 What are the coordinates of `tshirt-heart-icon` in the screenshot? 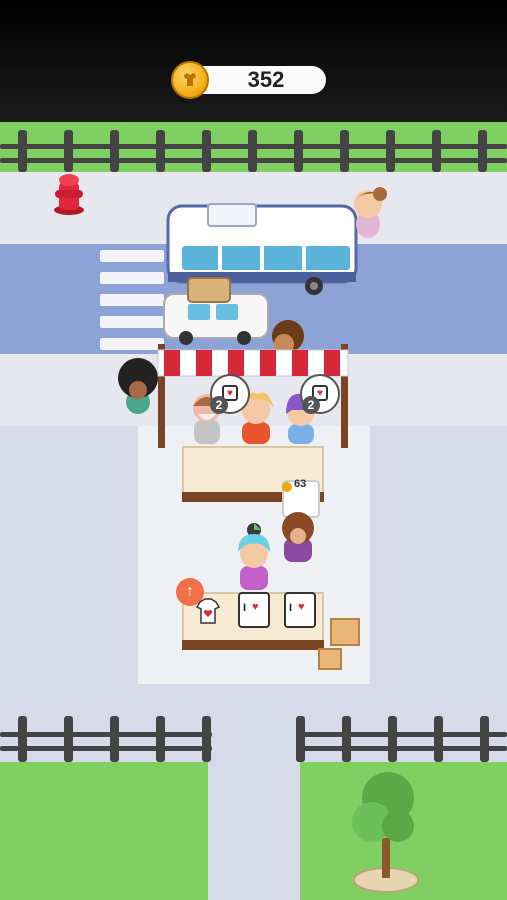 It's located at (208, 611).